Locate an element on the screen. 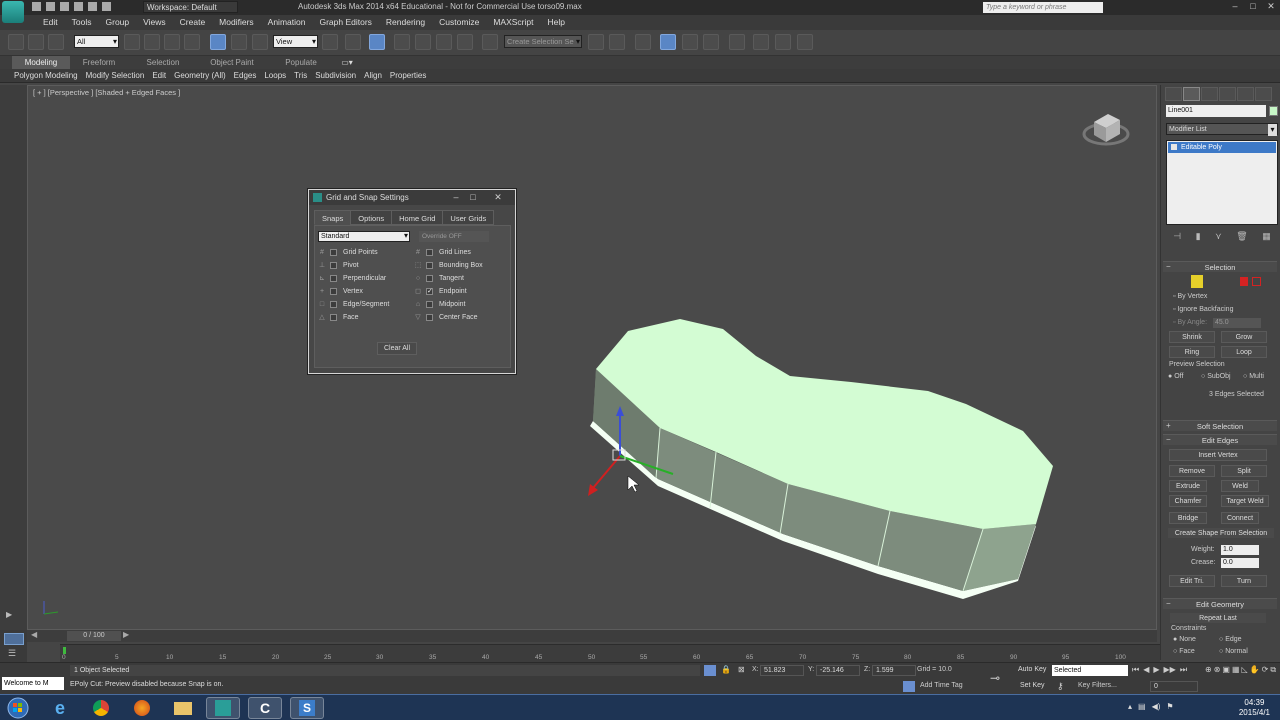  vertex-level-icon is located at coordinates (1230, 281).